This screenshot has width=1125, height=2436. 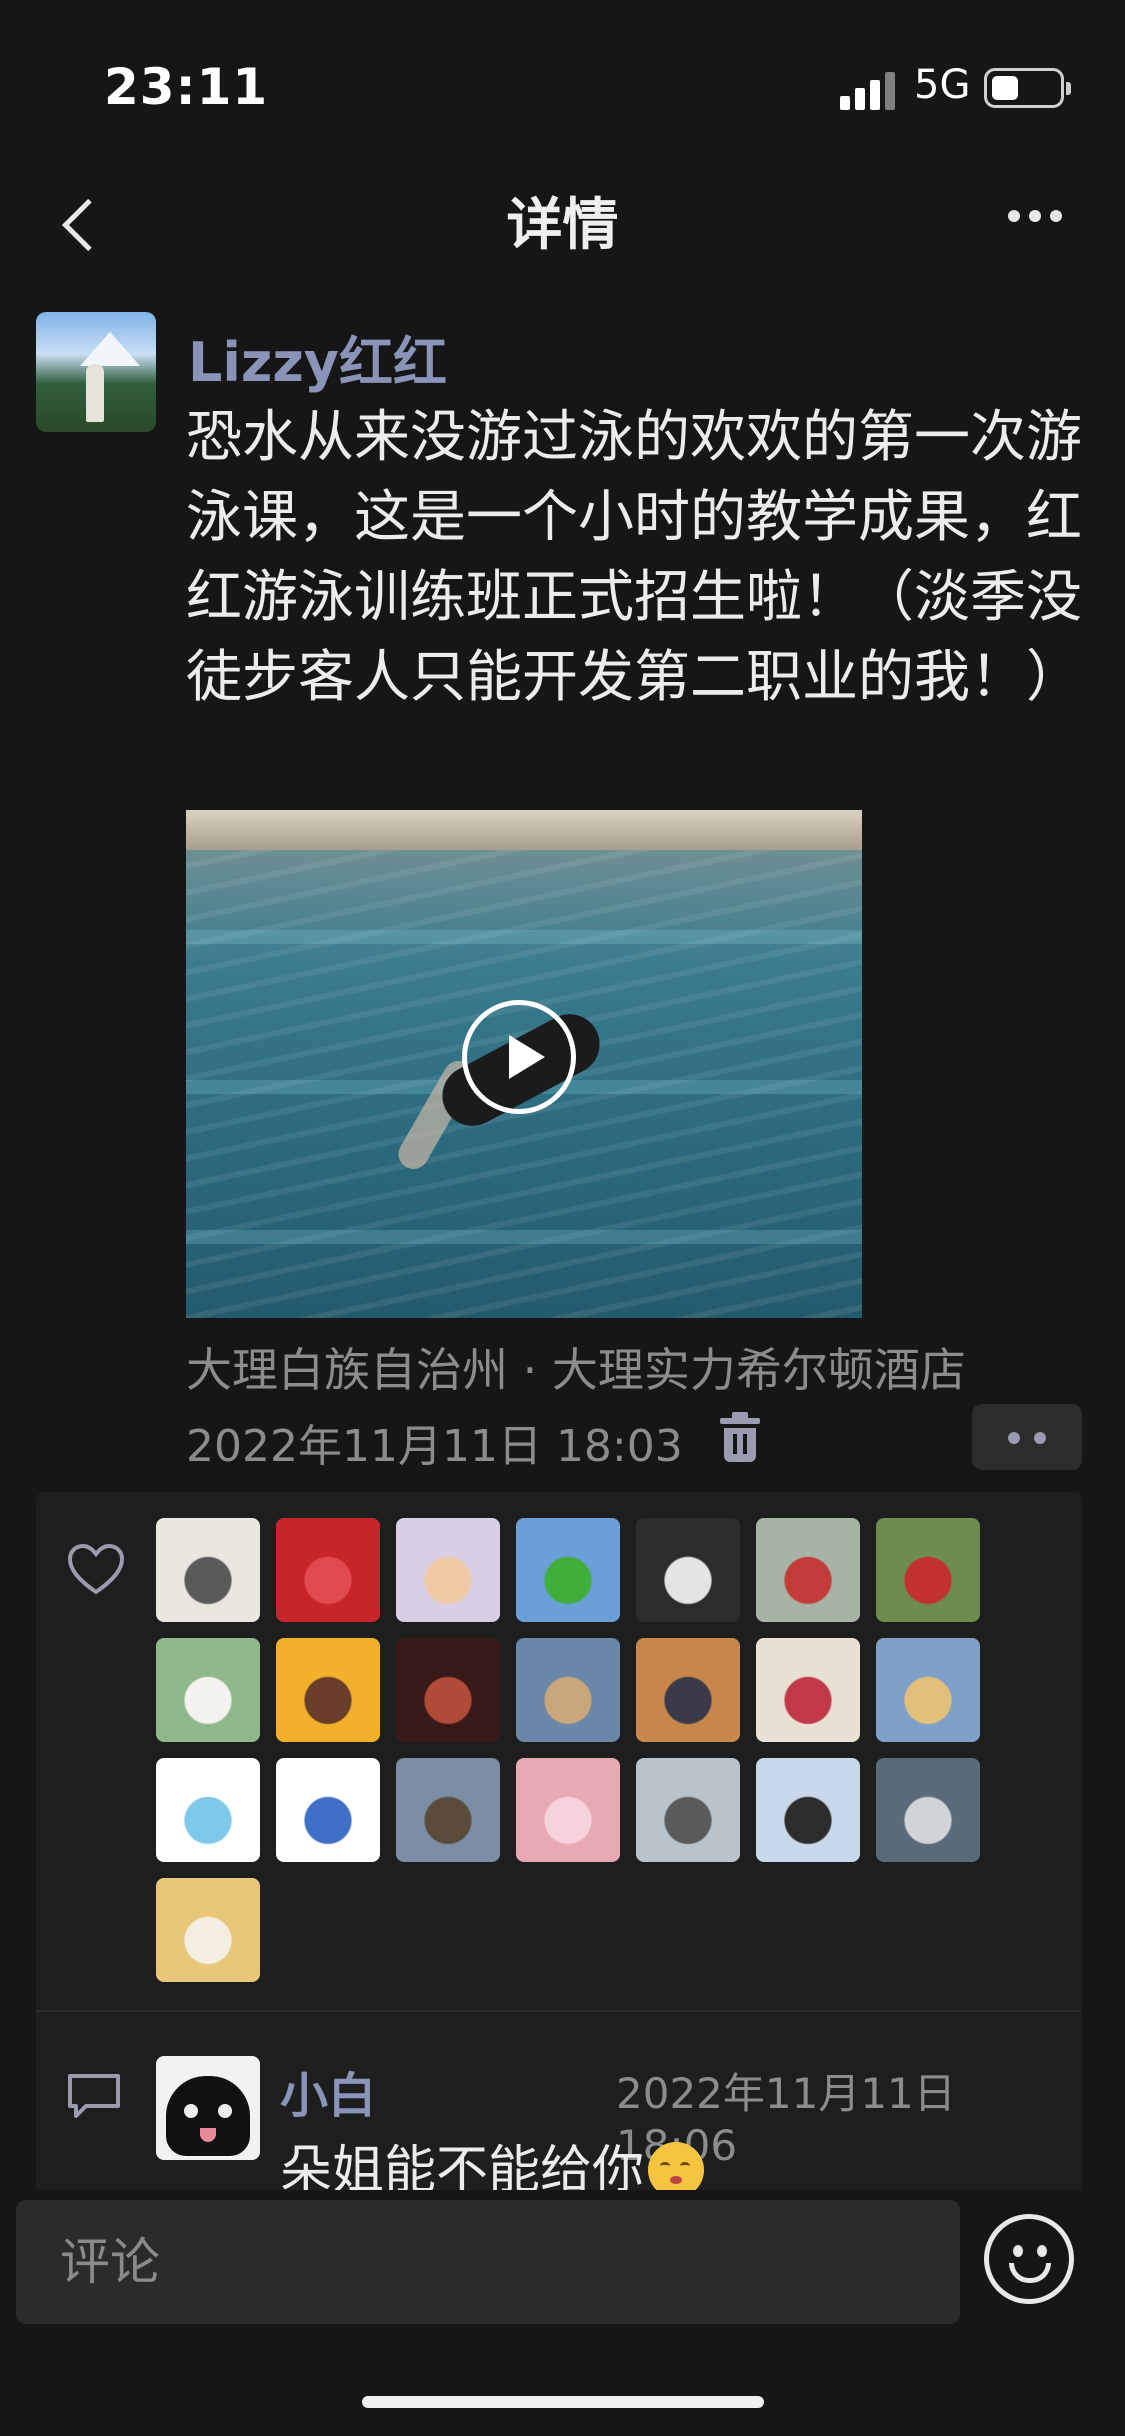 What do you see at coordinates (96, 1569) in the screenshot?
I see `heart-icon` at bounding box center [96, 1569].